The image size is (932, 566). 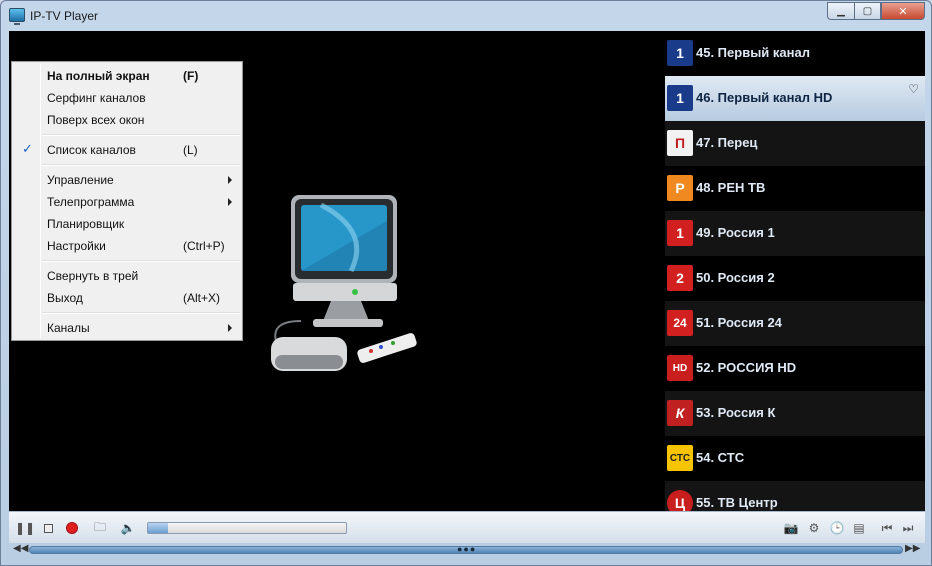 I want to click on checkmark-icon: ✓, so click(x=27, y=148).